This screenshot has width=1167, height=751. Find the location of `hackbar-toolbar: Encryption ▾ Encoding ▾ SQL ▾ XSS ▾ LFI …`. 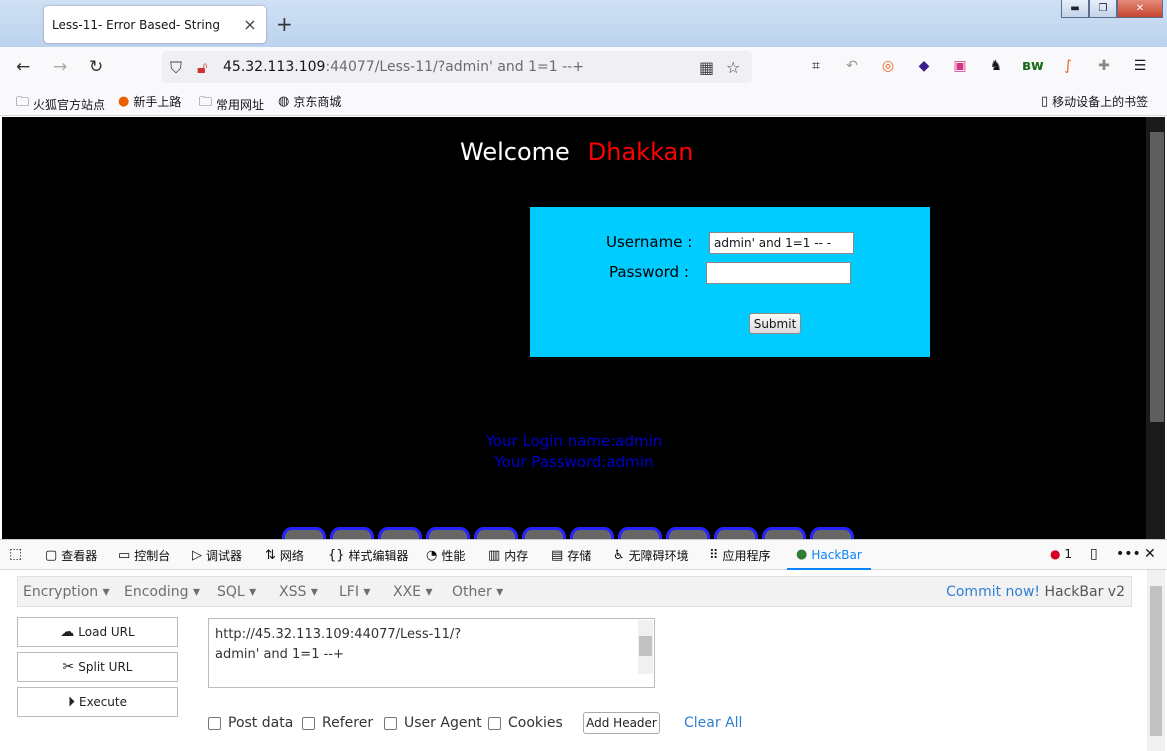

hackbar-toolbar: Encryption ▾ Encoding ▾ SQL ▾ XSS ▾ LFI … is located at coordinates (574, 591).